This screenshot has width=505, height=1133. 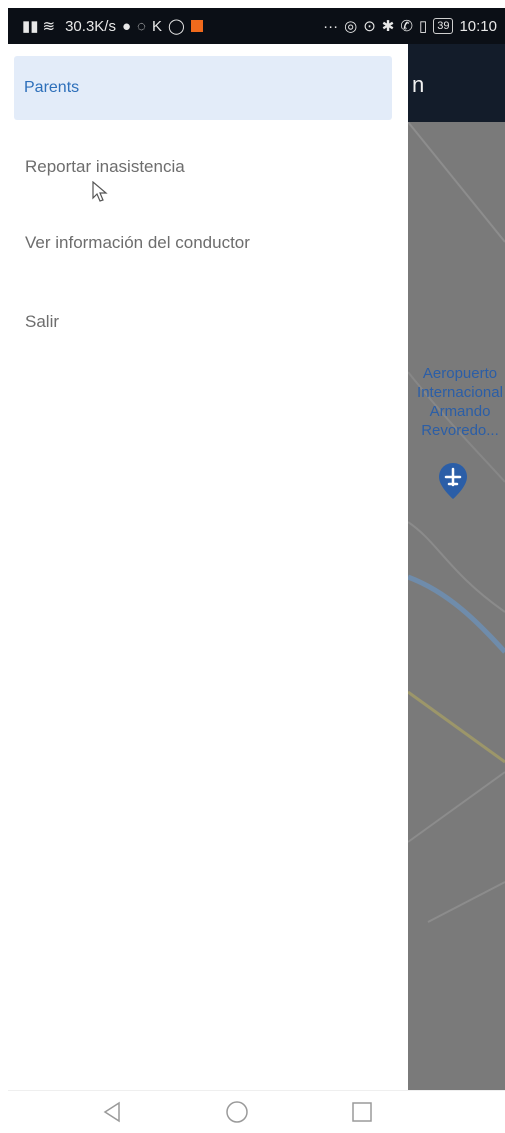 I want to click on network-speed: 30.3K/s, so click(x=90, y=26).